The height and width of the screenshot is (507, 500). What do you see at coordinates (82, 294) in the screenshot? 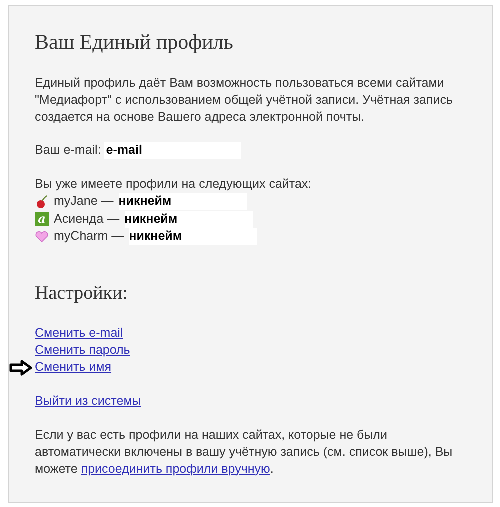
I see `settings-title: Настройки:` at bounding box center [82, 294].